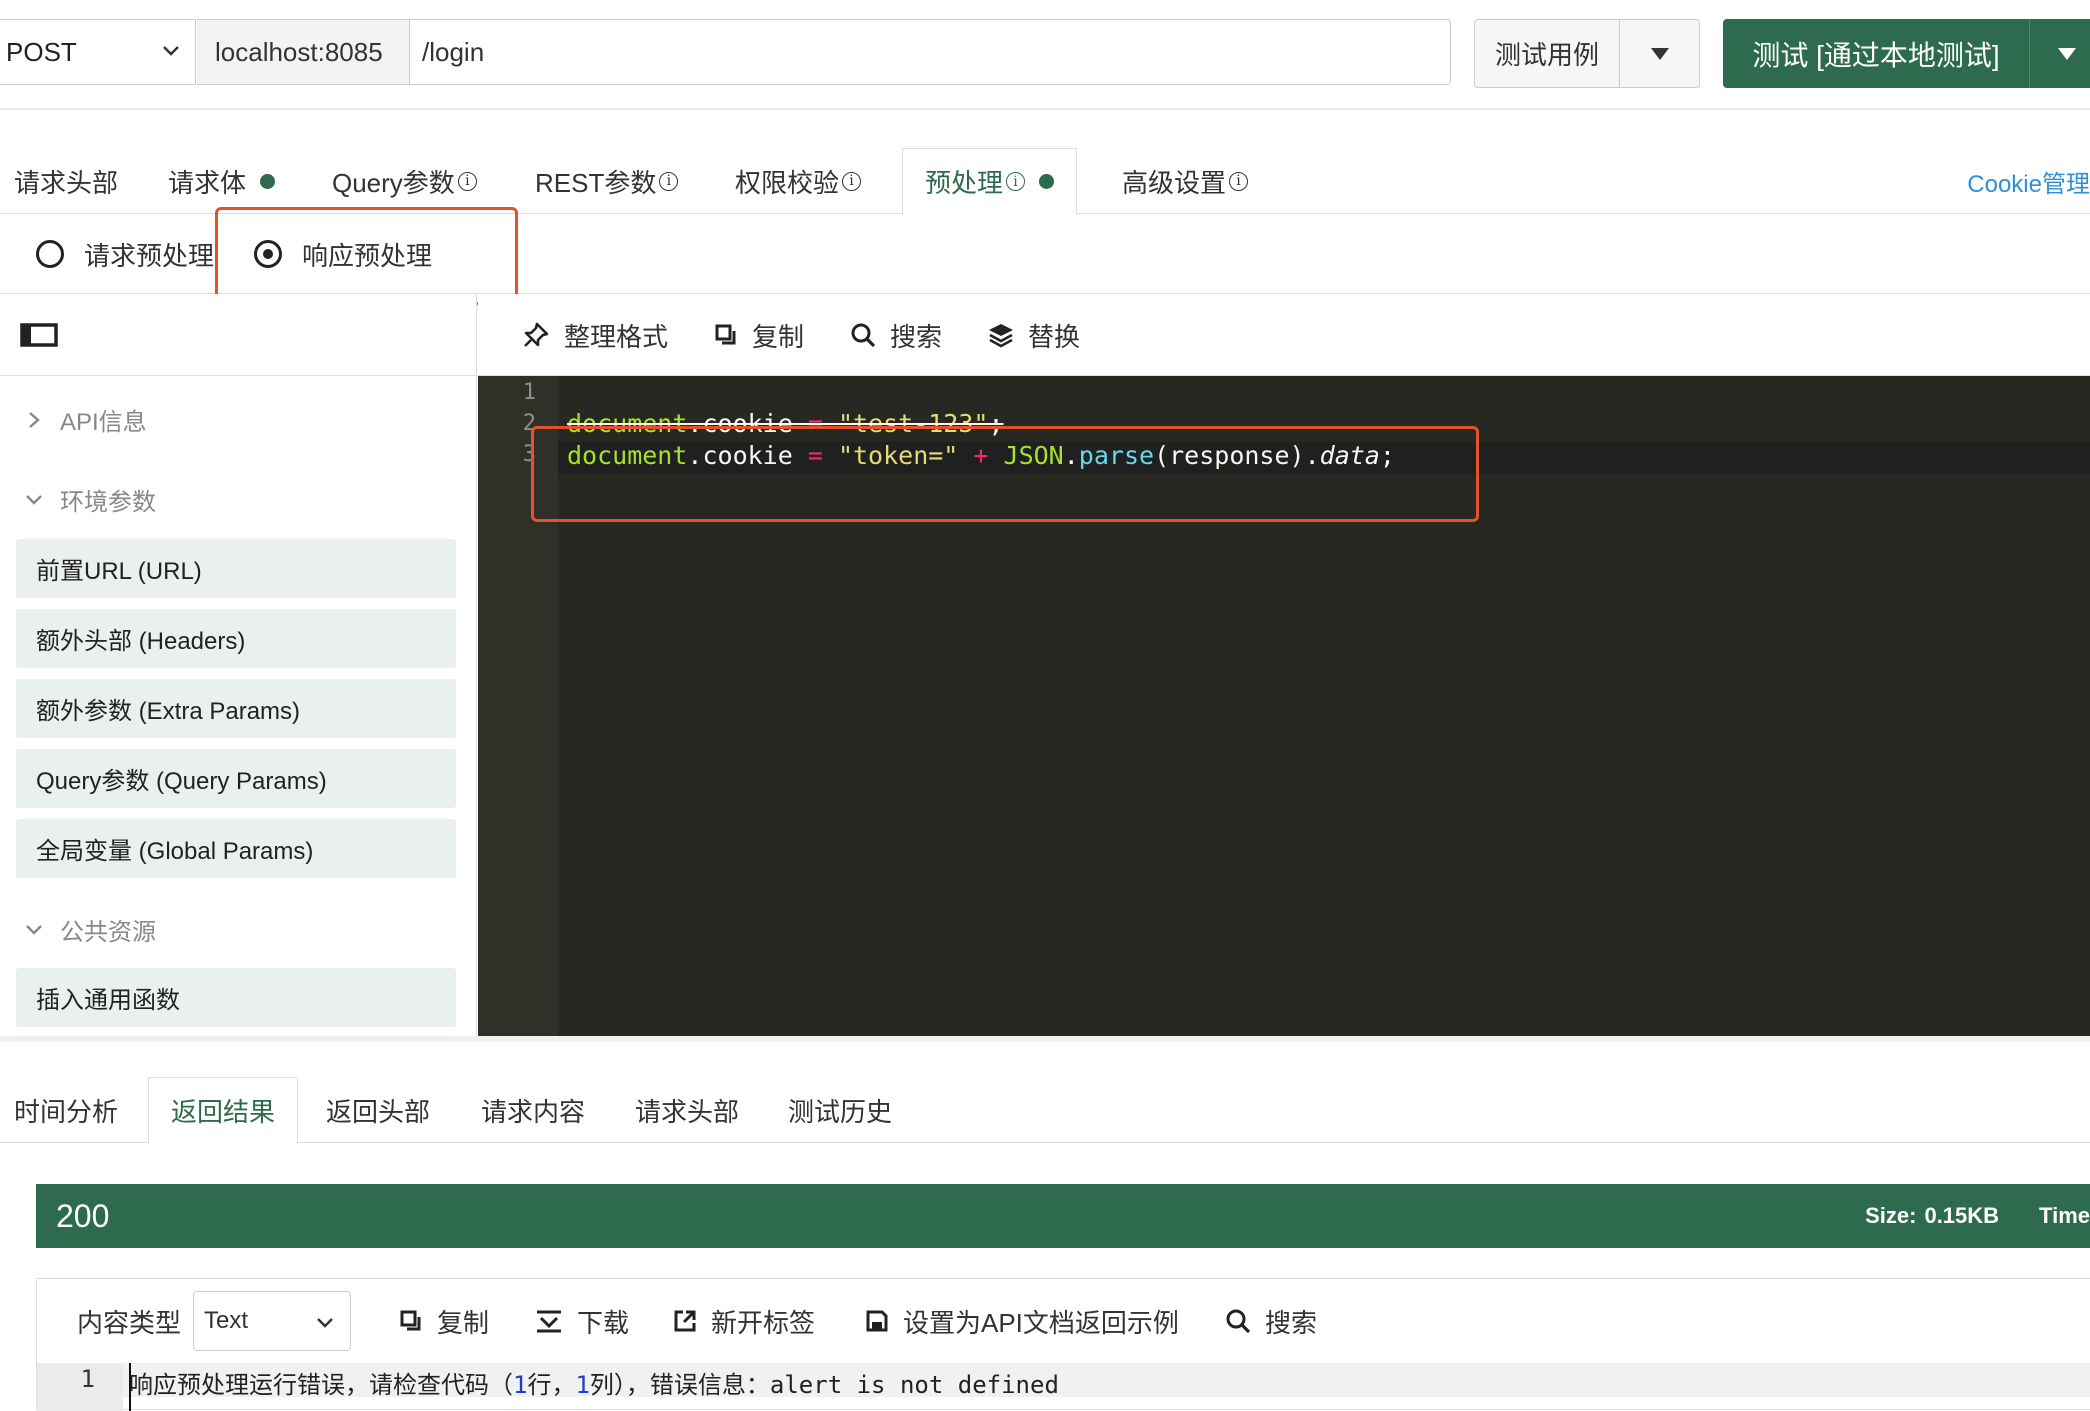  What do you see at coordinates (268, 181) in the screenshot?
I see `status-dot` at bounding box center [268, 181].